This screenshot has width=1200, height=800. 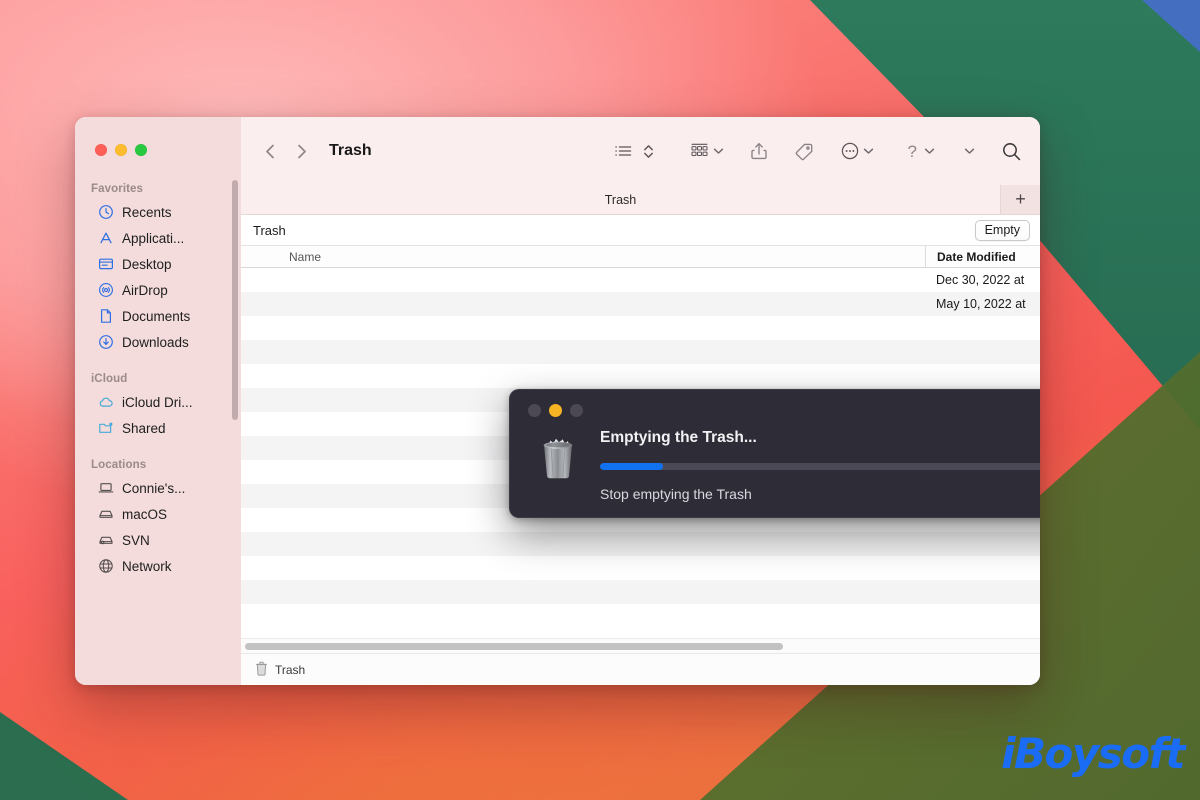 What do you see at coordinates (1002, 230) in the screenshot?
I see `empty-trash-button: Empty` at bounding box center [1002, 230].